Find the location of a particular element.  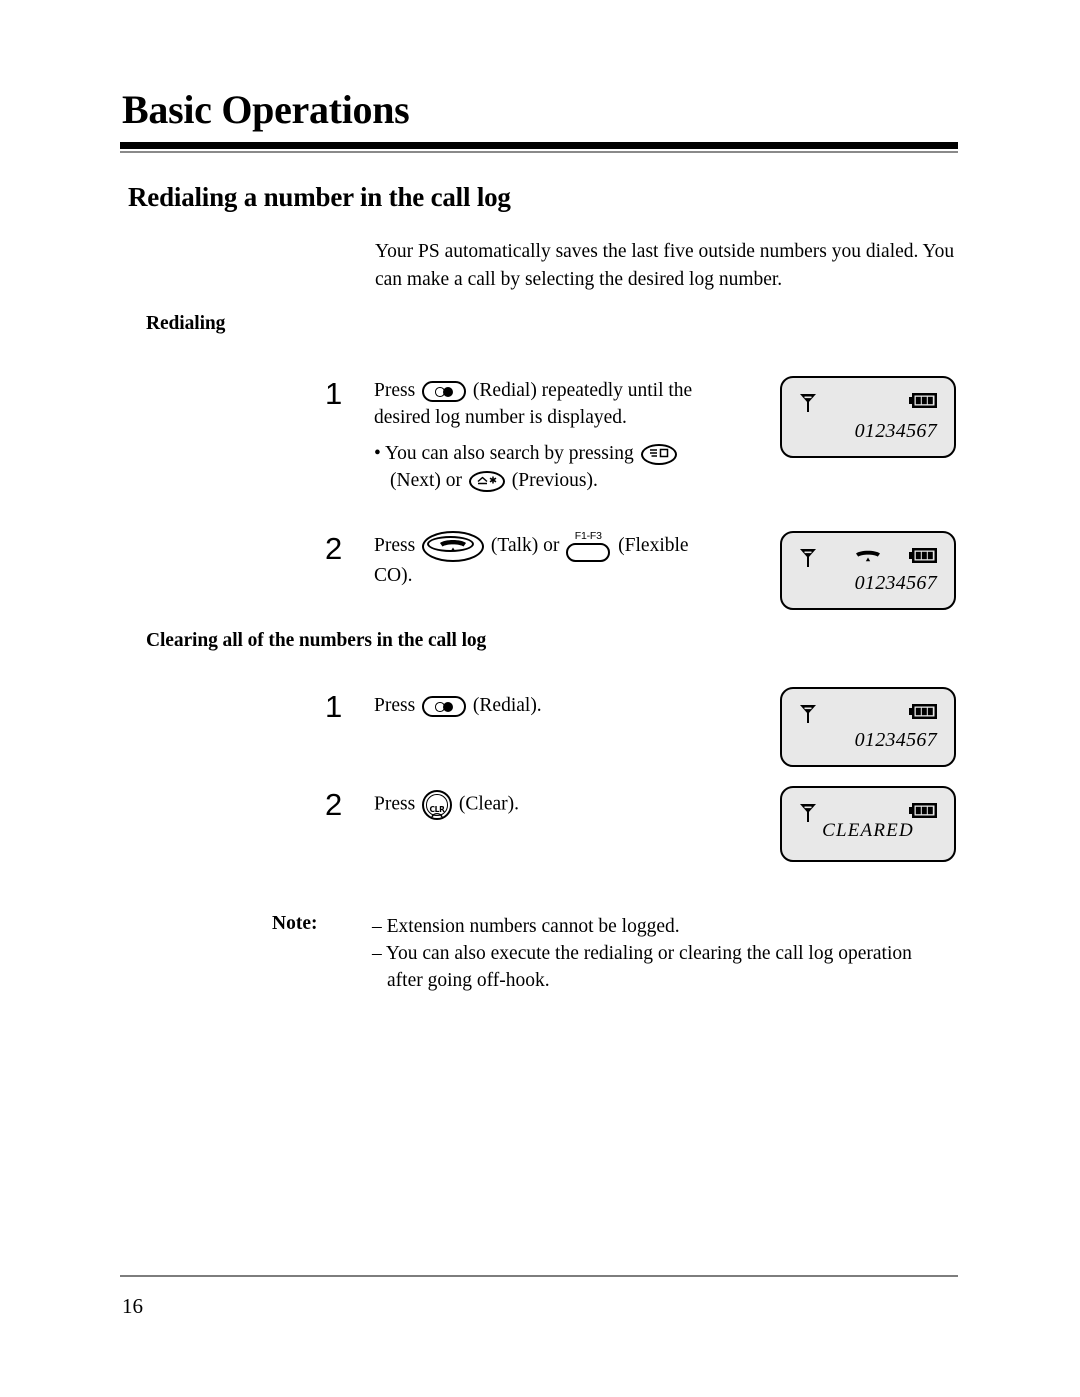

step-number-redial-1: 1 is located at coordinates (334, 393).